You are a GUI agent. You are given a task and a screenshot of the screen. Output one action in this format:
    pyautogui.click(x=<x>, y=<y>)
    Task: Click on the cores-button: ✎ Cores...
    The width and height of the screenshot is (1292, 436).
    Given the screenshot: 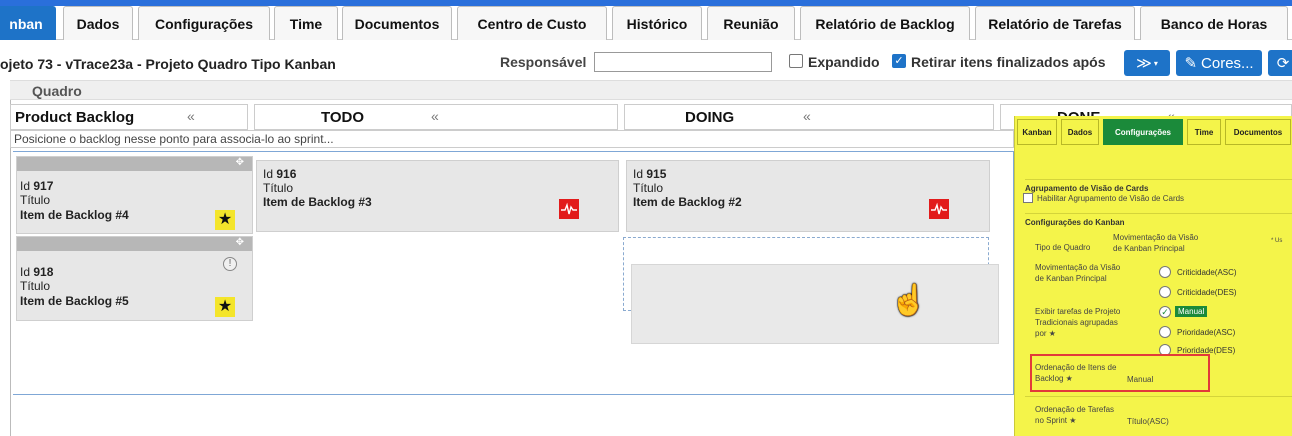 What is the action you would take?
    pyautogui.click(x=1219, y=63)
    